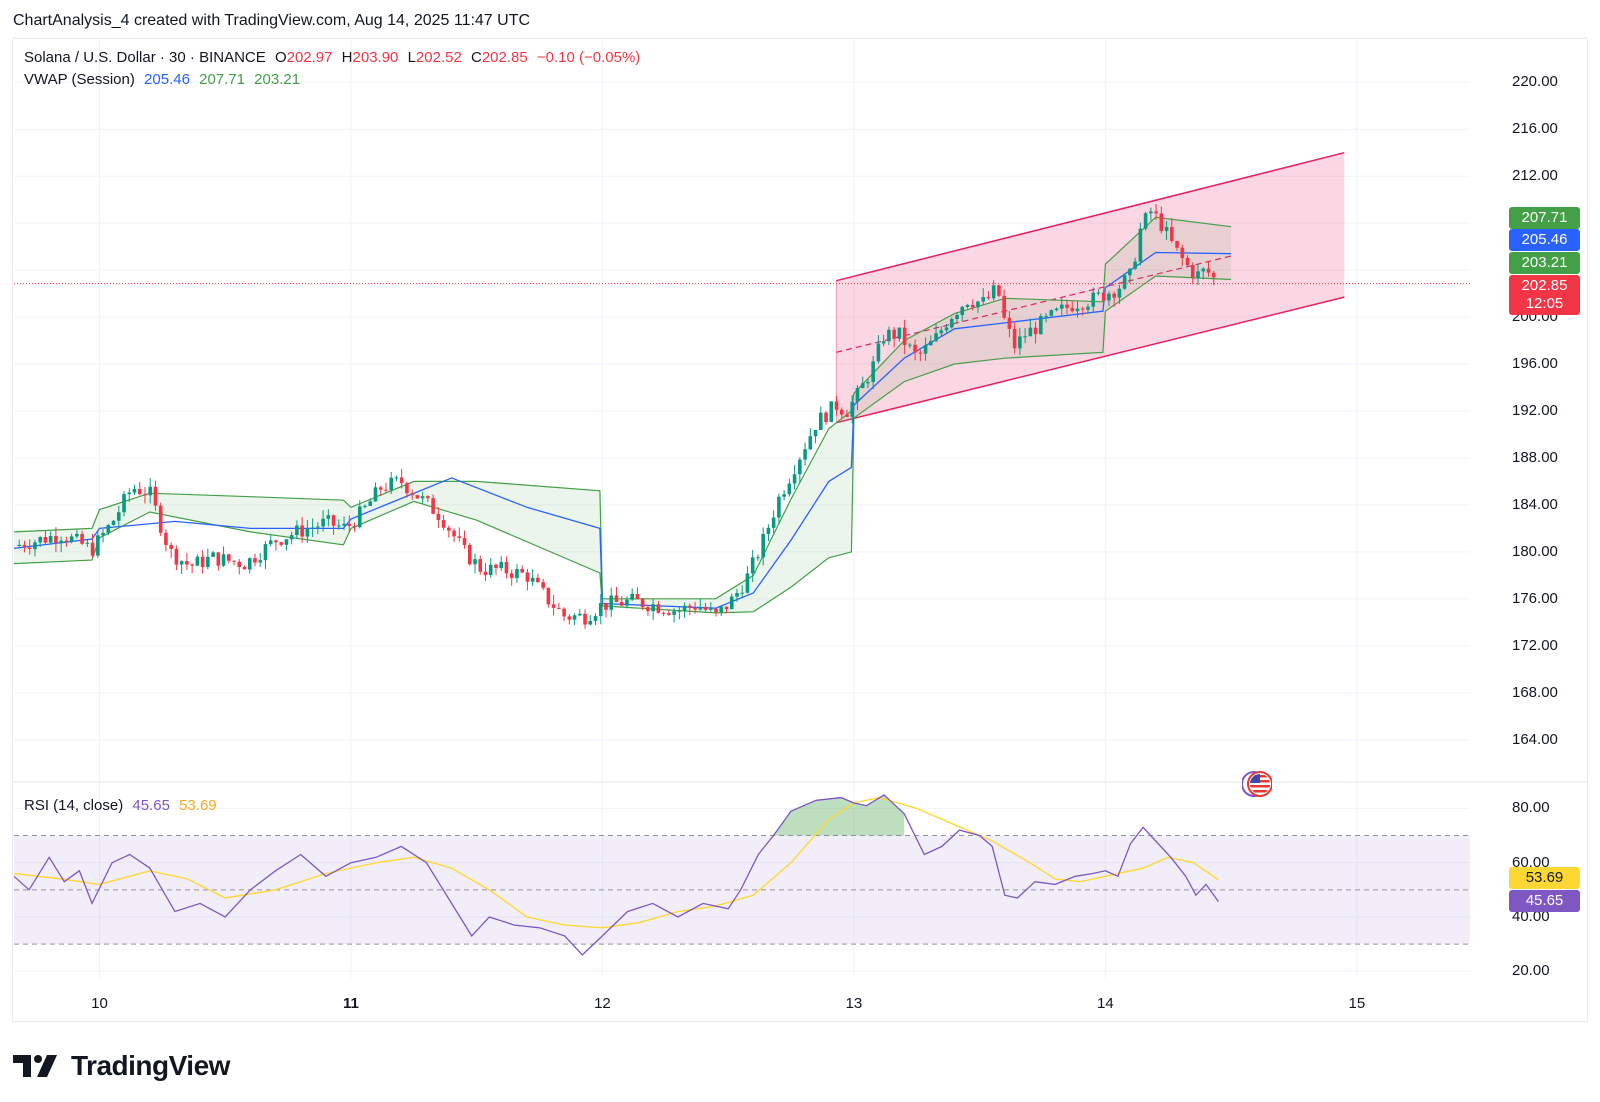 This screenshot has width=1600, height=1102. I want to click on low-value: L202.52, so click(434, 57).